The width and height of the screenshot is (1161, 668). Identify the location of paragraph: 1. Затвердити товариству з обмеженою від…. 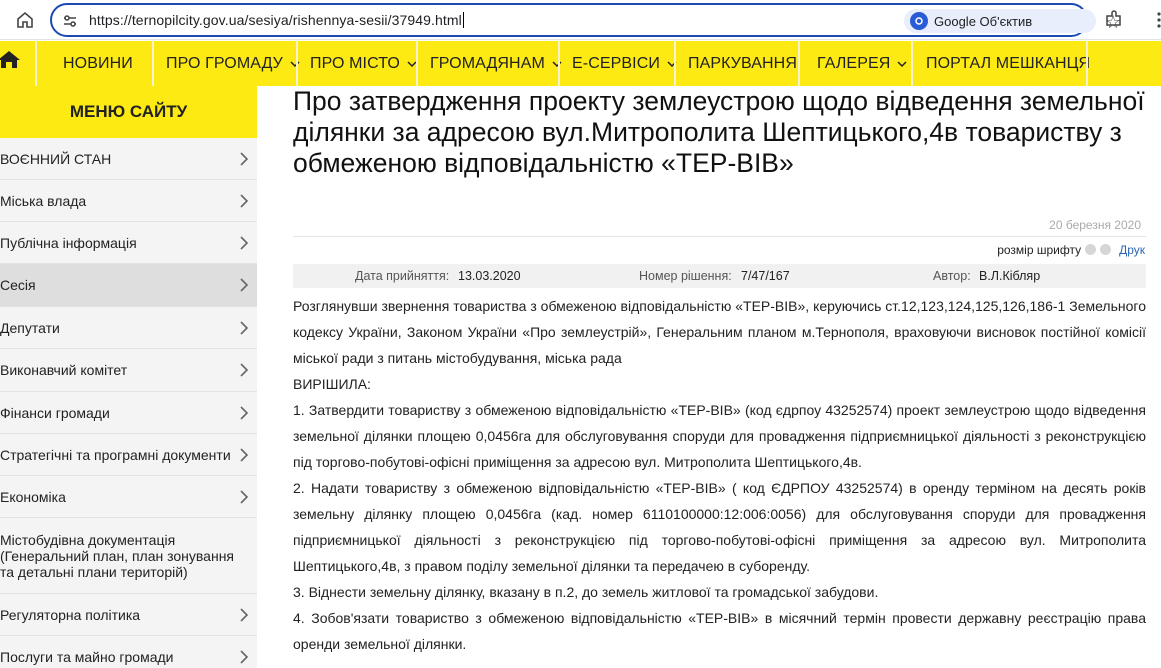
(719, 436).